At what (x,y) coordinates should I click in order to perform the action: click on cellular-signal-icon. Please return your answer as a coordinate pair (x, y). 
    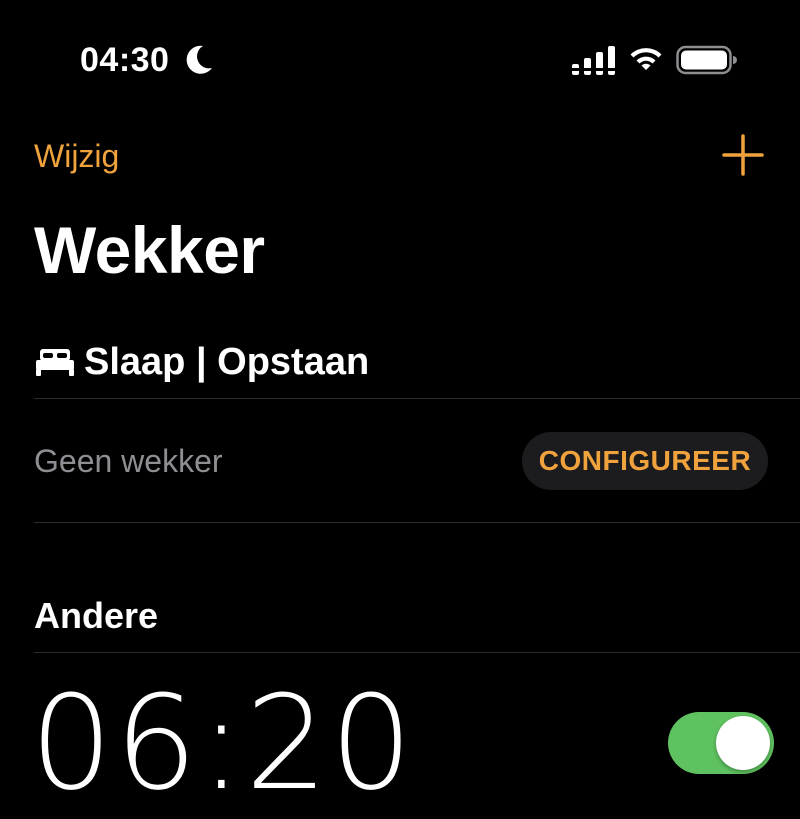
    Looking at the image, I should click on (594, 60).